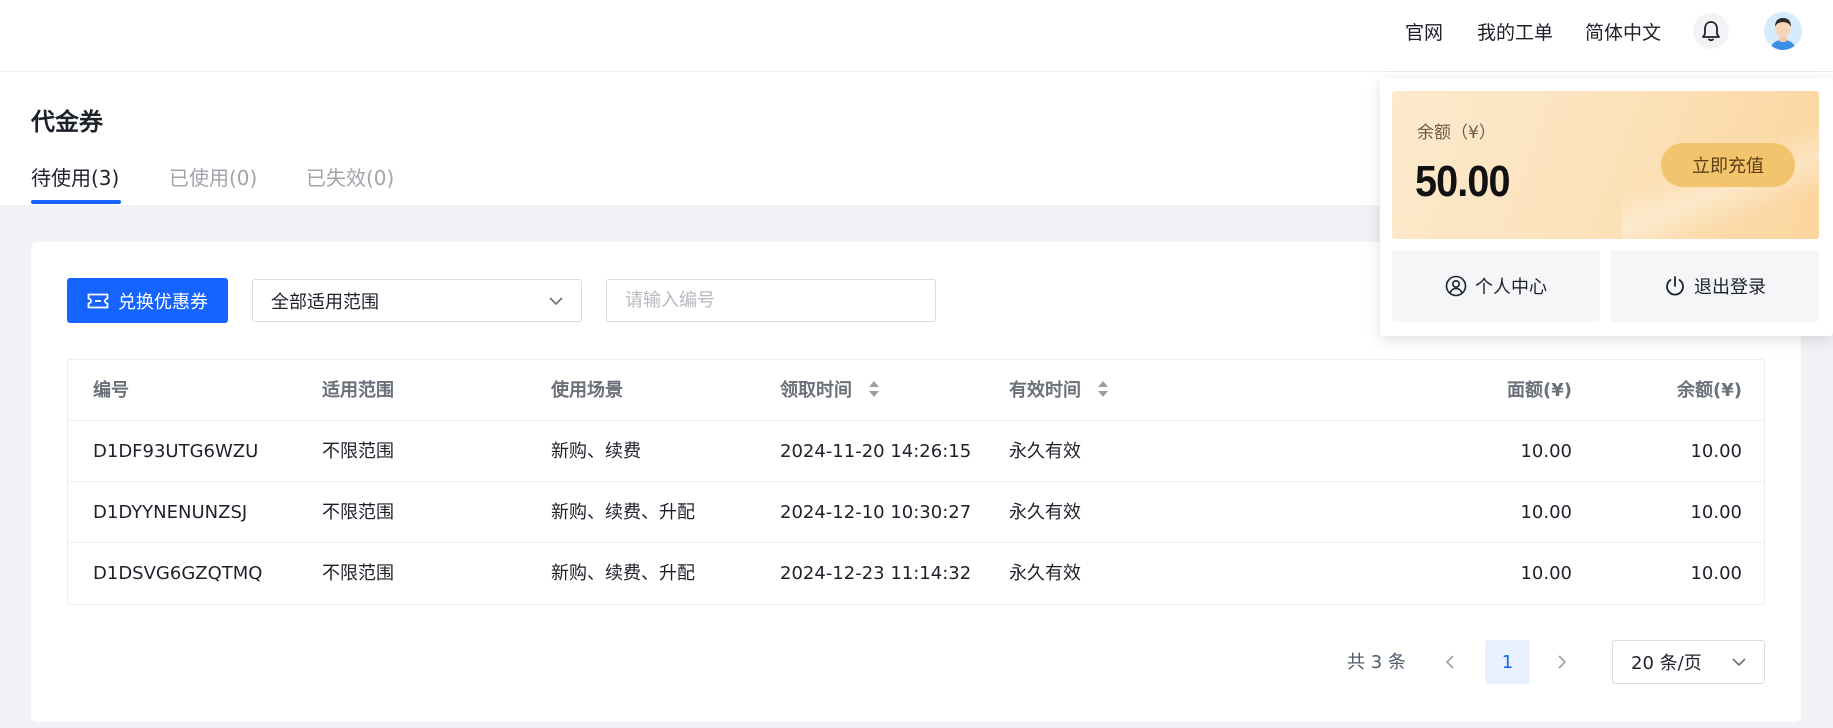 The image size is (1833, 728). Describe the element at coordinates (98, 300) in the screenshot. I see `ticket-icon` at that location.